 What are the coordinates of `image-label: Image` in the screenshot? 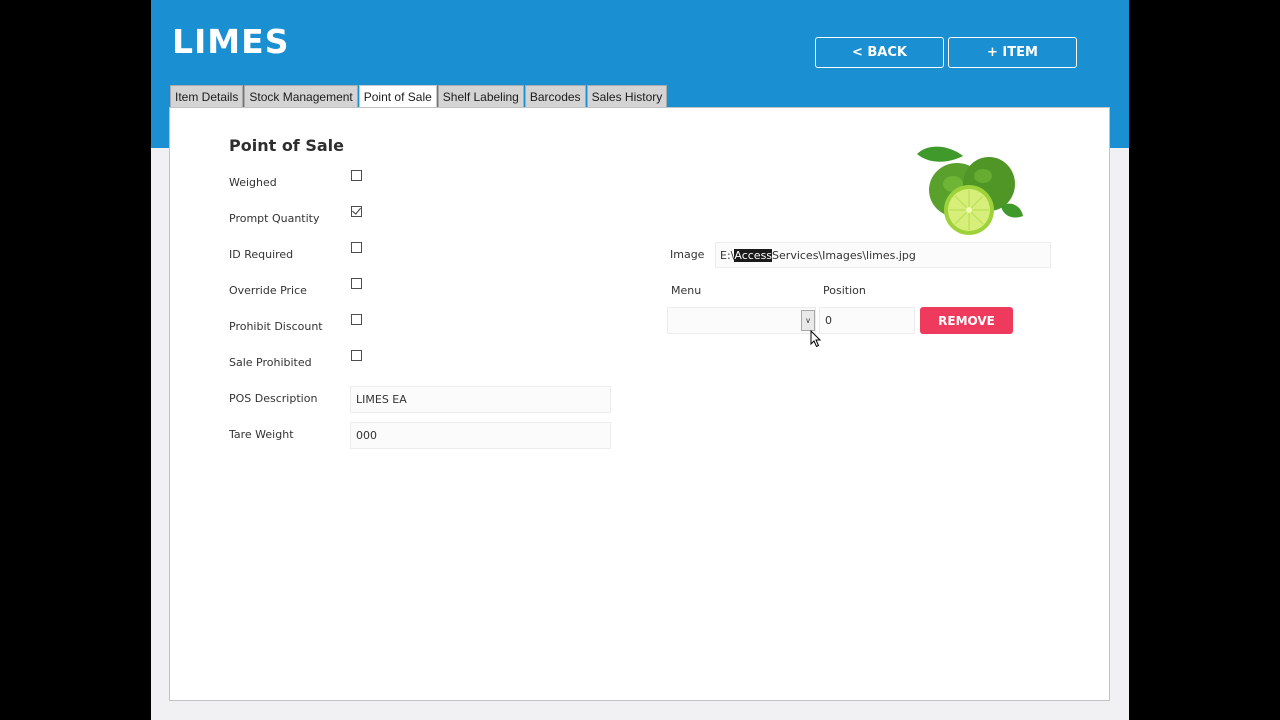 It's located at (687, 254).